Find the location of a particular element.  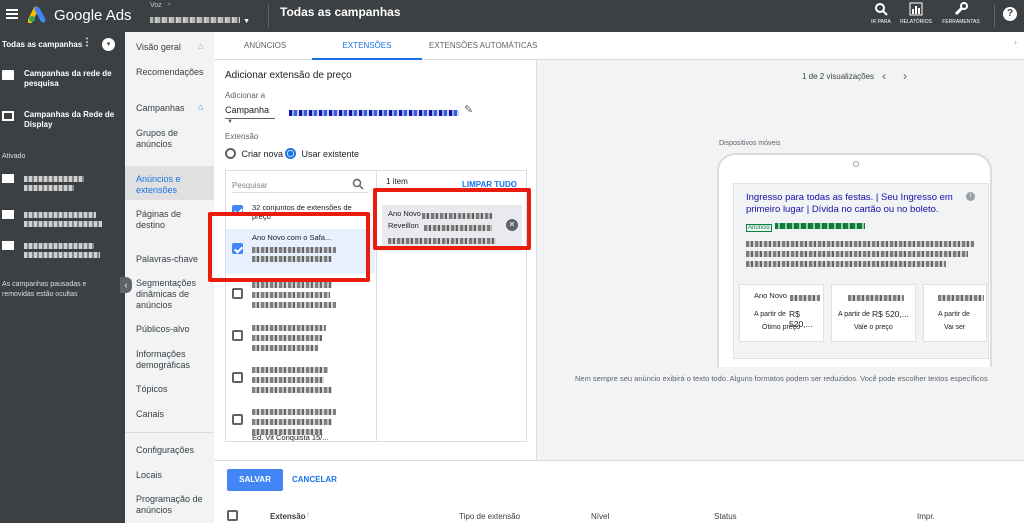

nav-placements: Canais is located at coordinates (150, 414).